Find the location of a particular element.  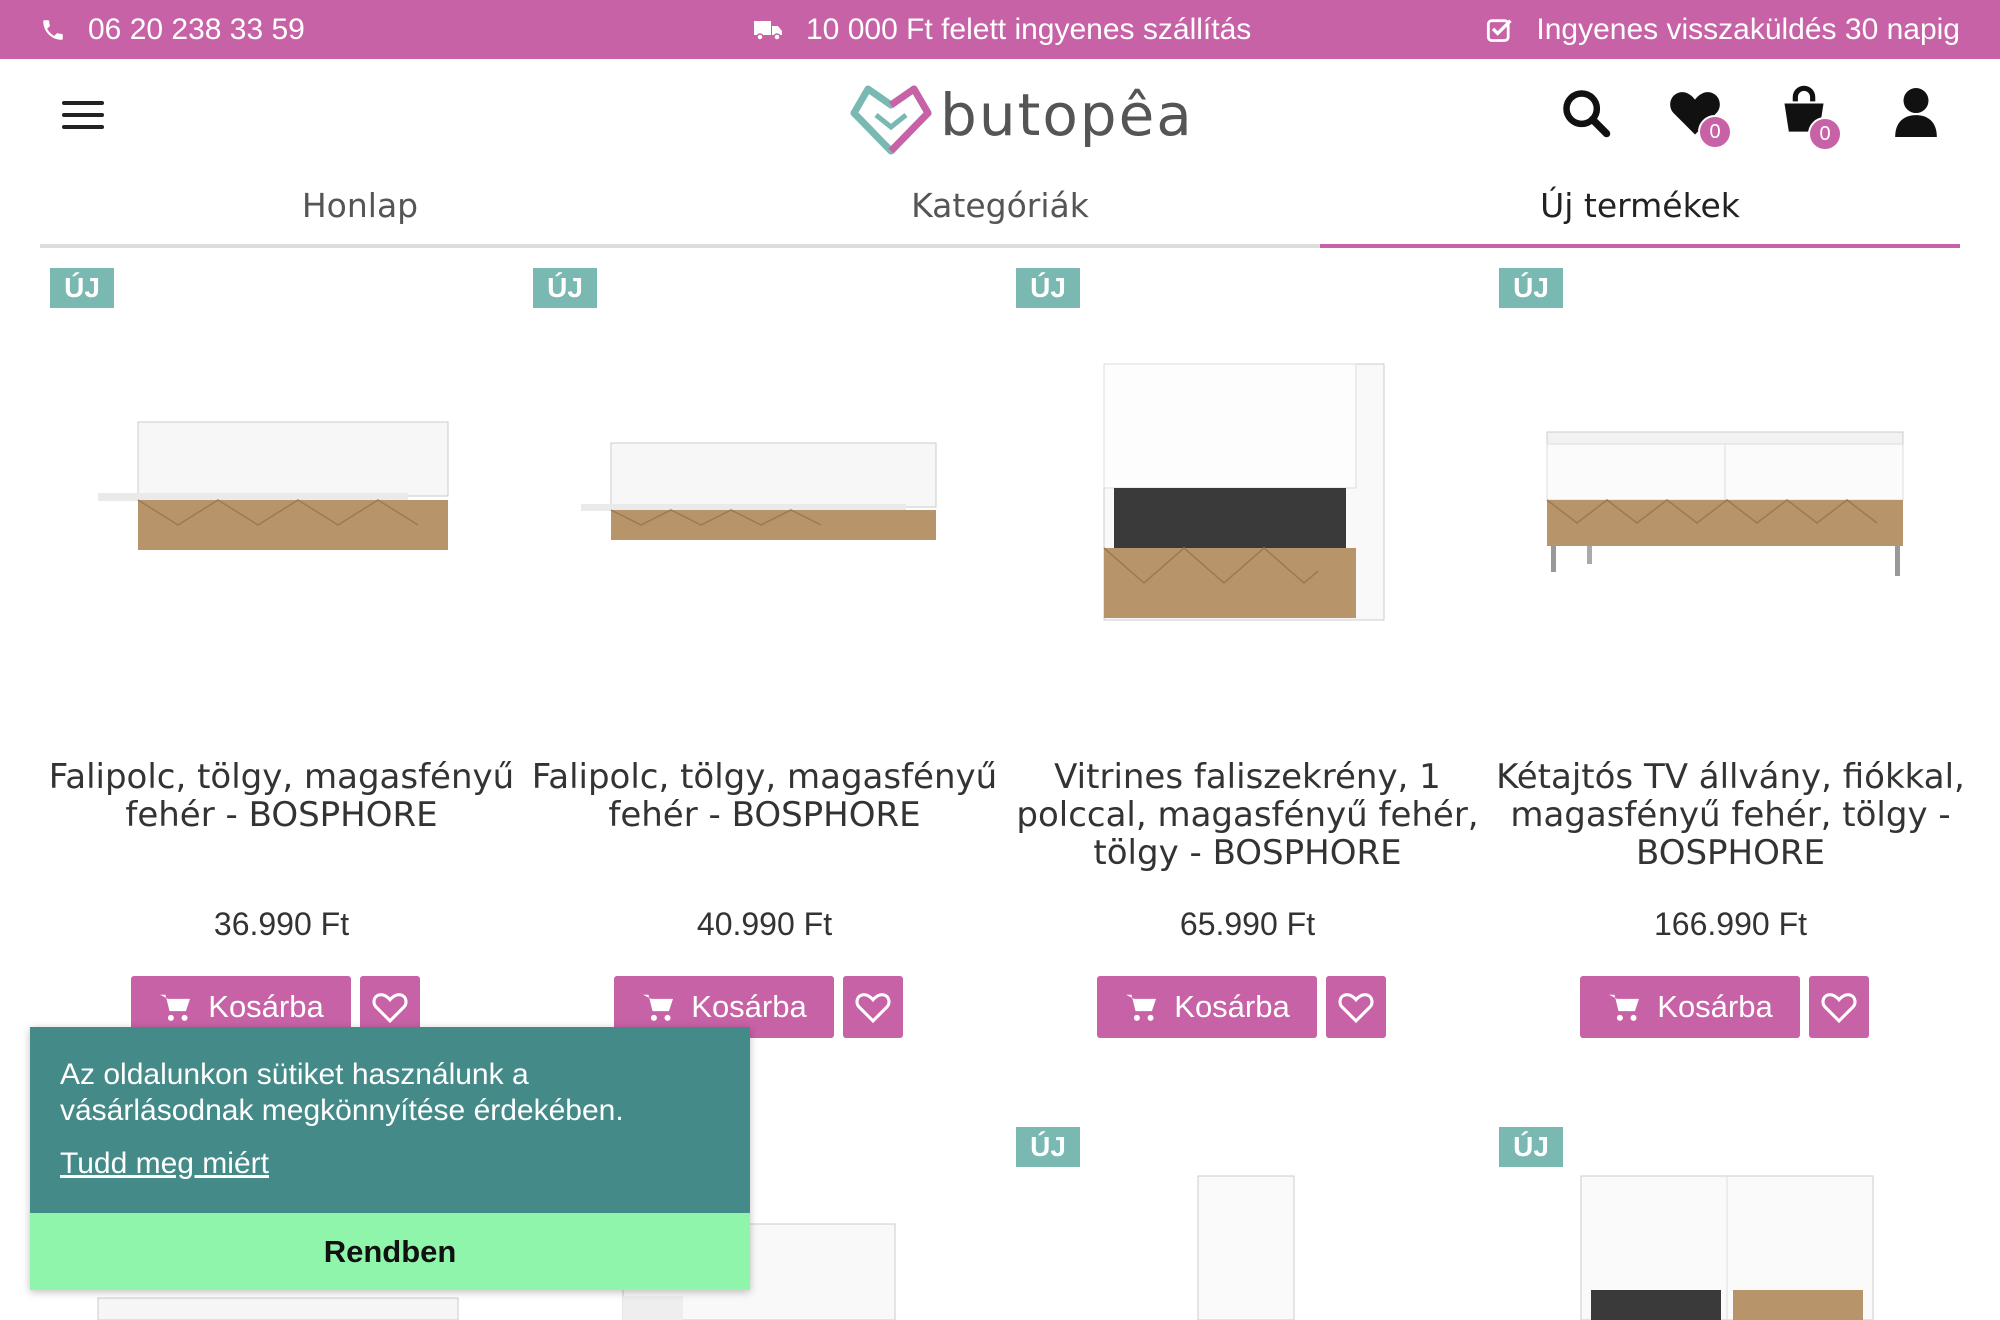

phone-contact: 06 20 238 33 59 is located at coordinates (172, 29).